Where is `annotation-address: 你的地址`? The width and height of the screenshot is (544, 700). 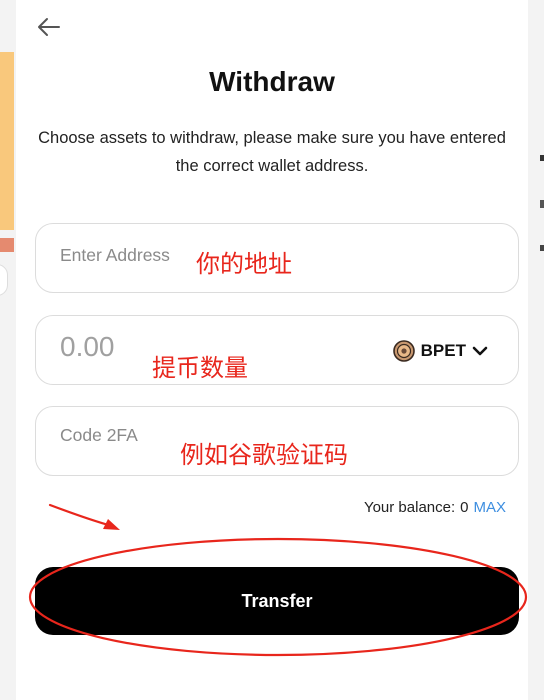 annotation-address: 你的地址 is located at coordinates (244, 264).